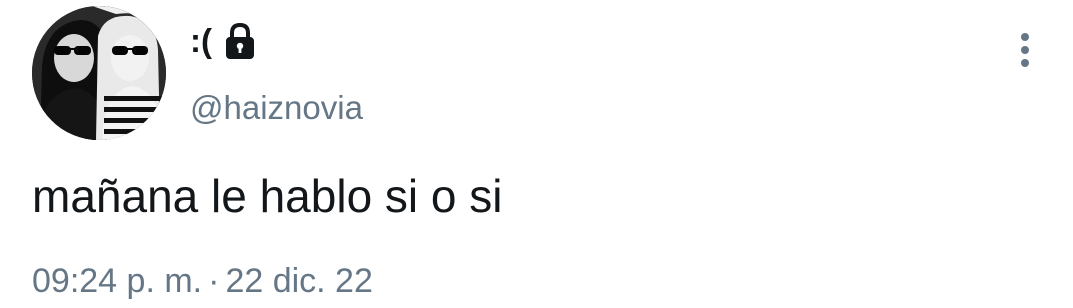 The width and height of the screenshot is (1073, 308). I want to click on user-handle: @haiznovia, so click(276, 108).